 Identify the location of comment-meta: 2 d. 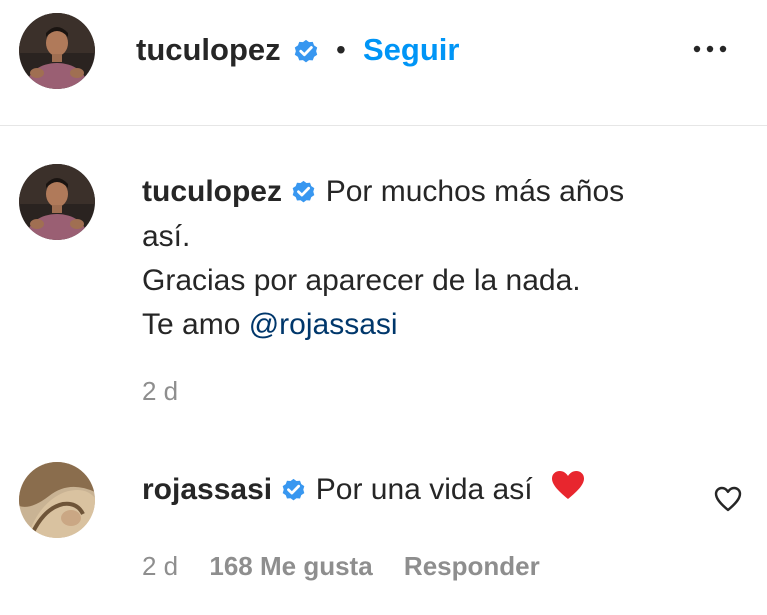
(160, 391).